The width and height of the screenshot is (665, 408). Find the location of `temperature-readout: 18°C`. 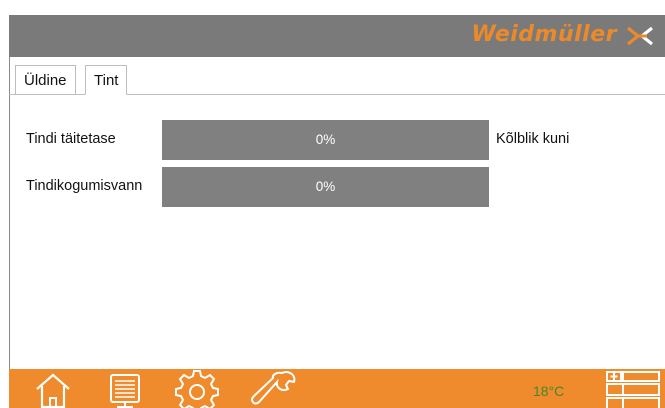

temperature-readout: 18°C is located at coordinates (549, 391).